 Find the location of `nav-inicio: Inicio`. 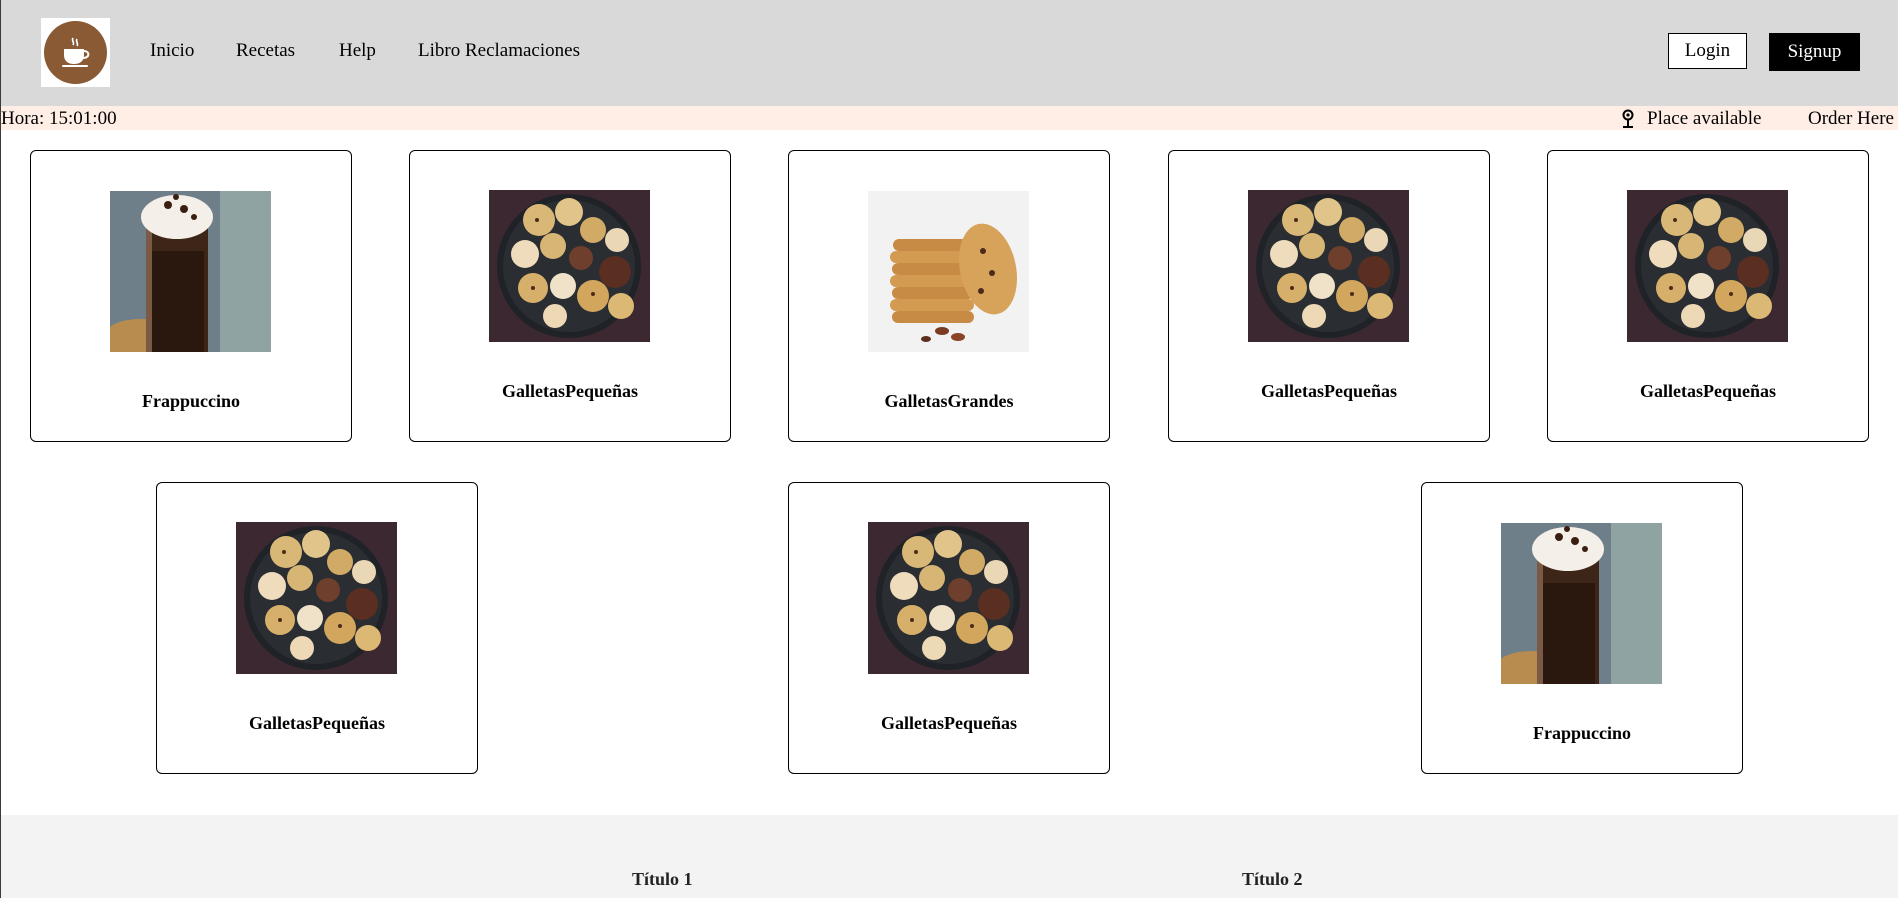

nav-inicio: Inicio is located at coordinates (172, 51).